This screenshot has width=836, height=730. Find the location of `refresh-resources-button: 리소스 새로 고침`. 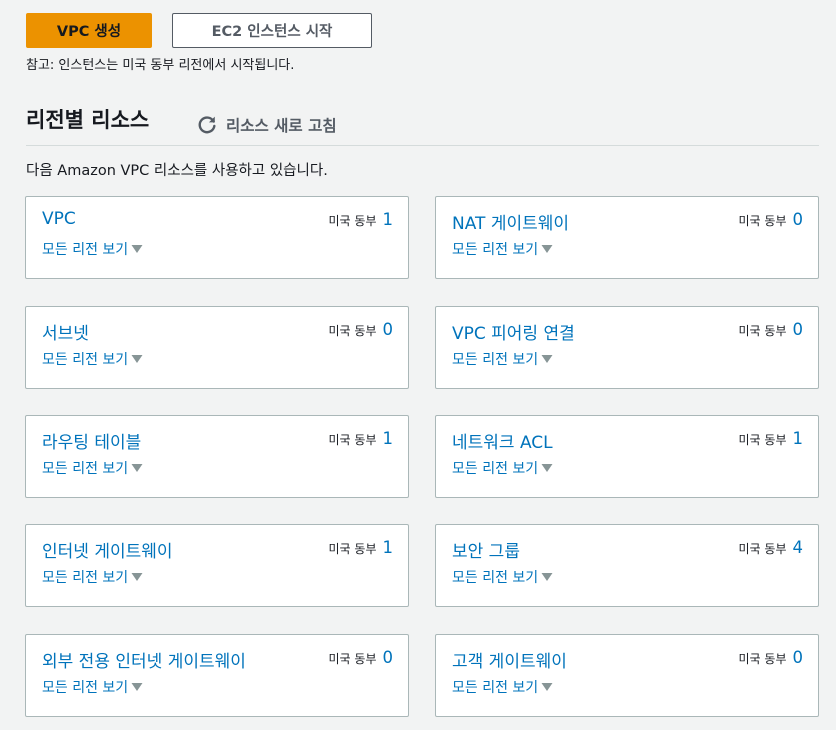

refresh-resources-button: 리소스 새로 고침 is located at coordinates (266, 125).